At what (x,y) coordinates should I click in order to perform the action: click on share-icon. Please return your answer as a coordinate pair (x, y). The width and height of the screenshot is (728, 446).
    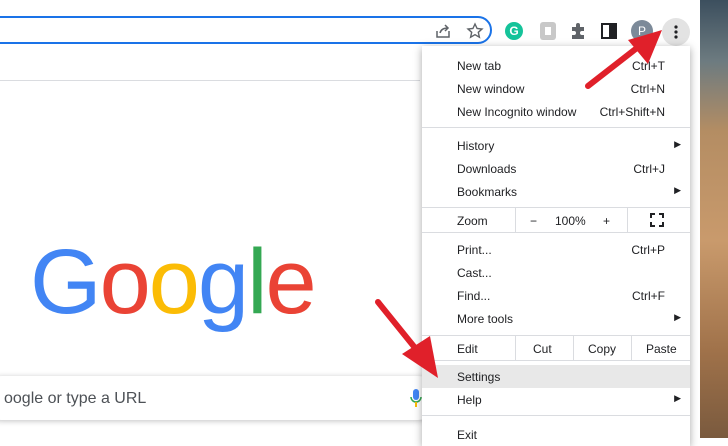
    Looking at the image, I should click on (443, 31).